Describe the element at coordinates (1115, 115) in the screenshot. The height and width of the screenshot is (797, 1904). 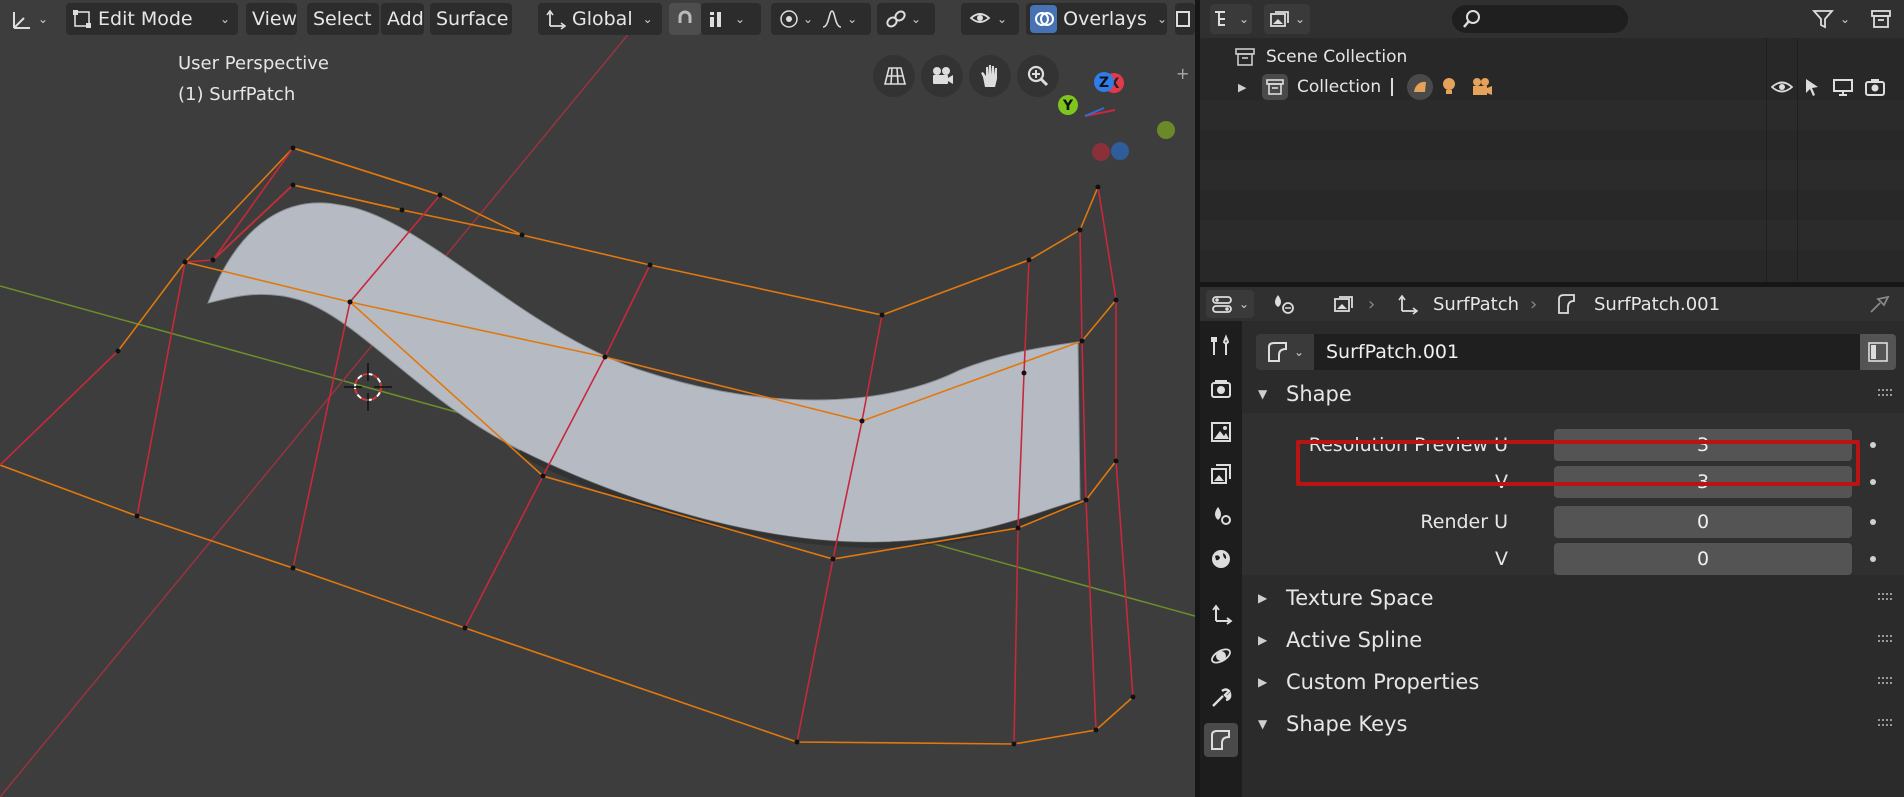
I see `navigation-gizmo: X Z Y` at that location.